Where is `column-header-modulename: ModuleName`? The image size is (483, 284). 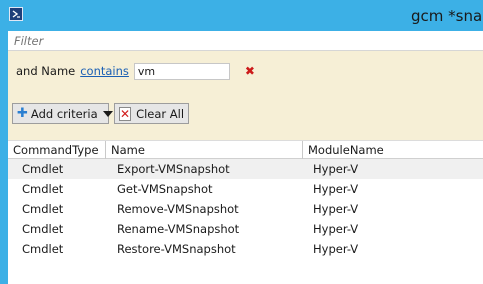
column-header-modulename: ModuleName is located at coordinates (393, 150).